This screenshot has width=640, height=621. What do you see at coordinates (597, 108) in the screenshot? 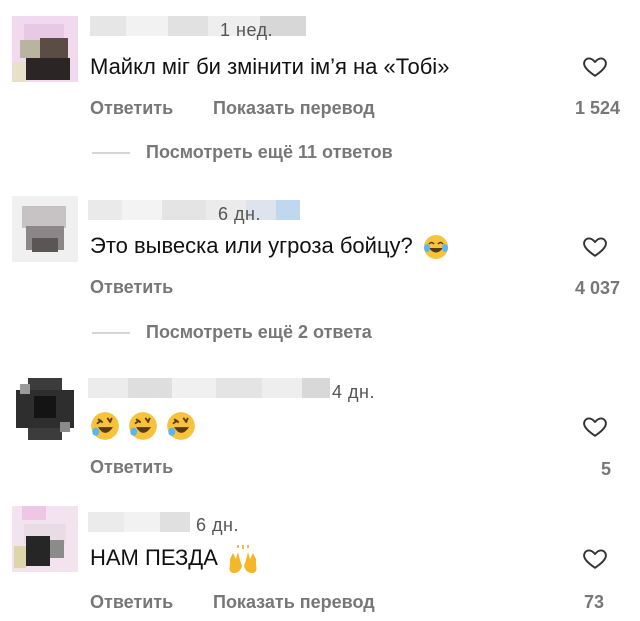
I see `like-count: 1 524` at bounding box center [597, 108].